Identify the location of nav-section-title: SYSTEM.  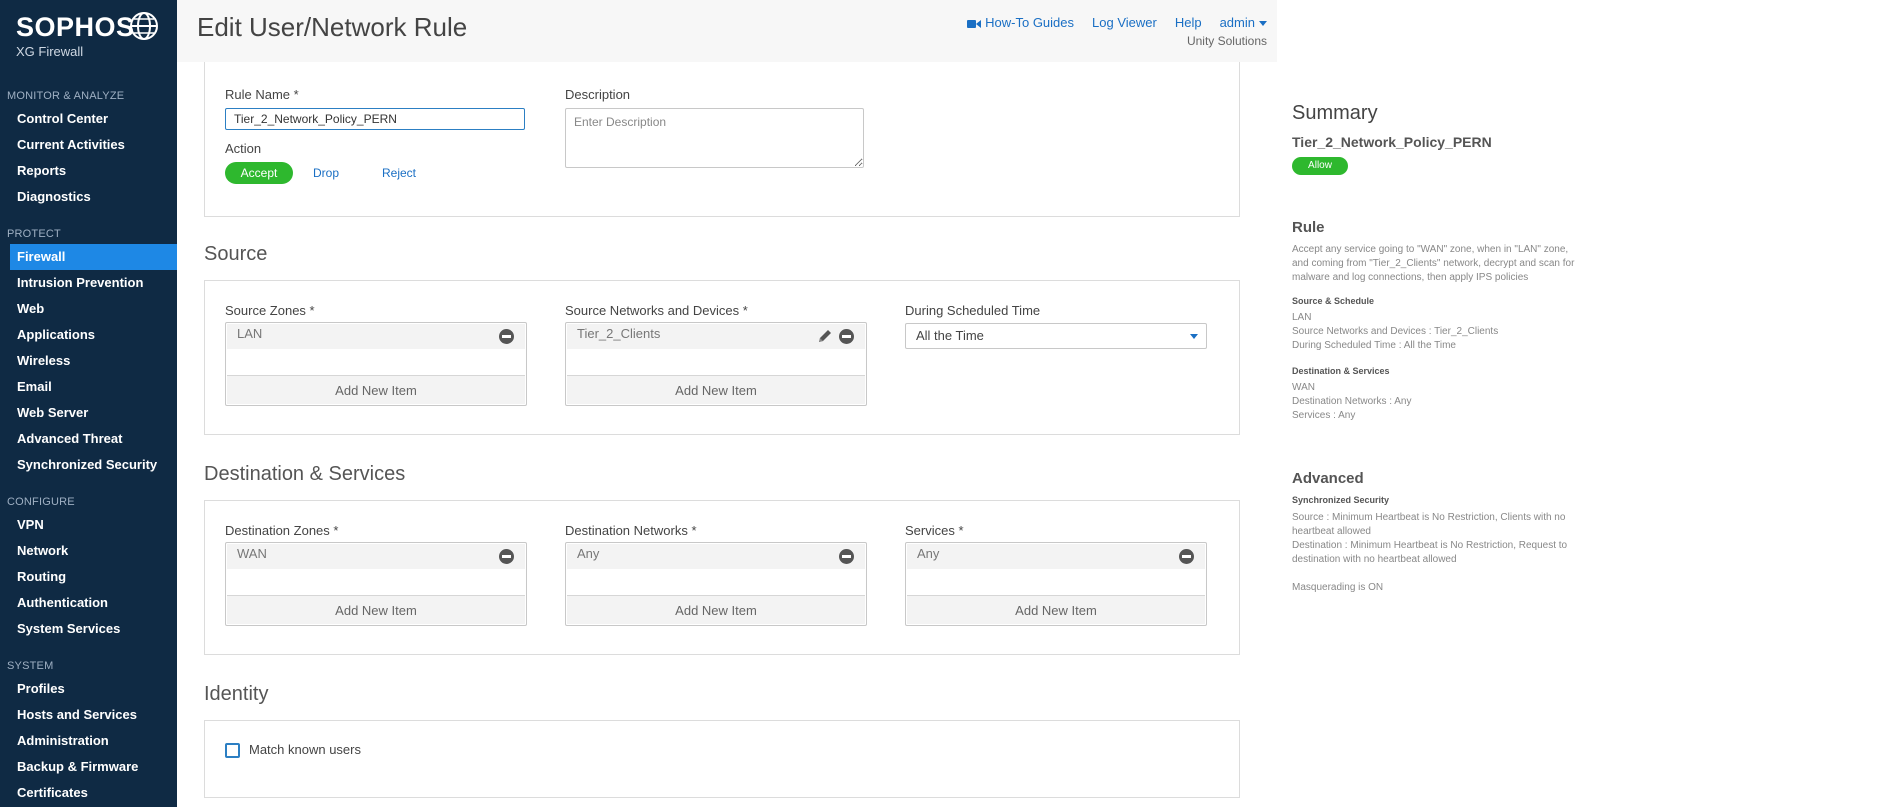
(30, 666).